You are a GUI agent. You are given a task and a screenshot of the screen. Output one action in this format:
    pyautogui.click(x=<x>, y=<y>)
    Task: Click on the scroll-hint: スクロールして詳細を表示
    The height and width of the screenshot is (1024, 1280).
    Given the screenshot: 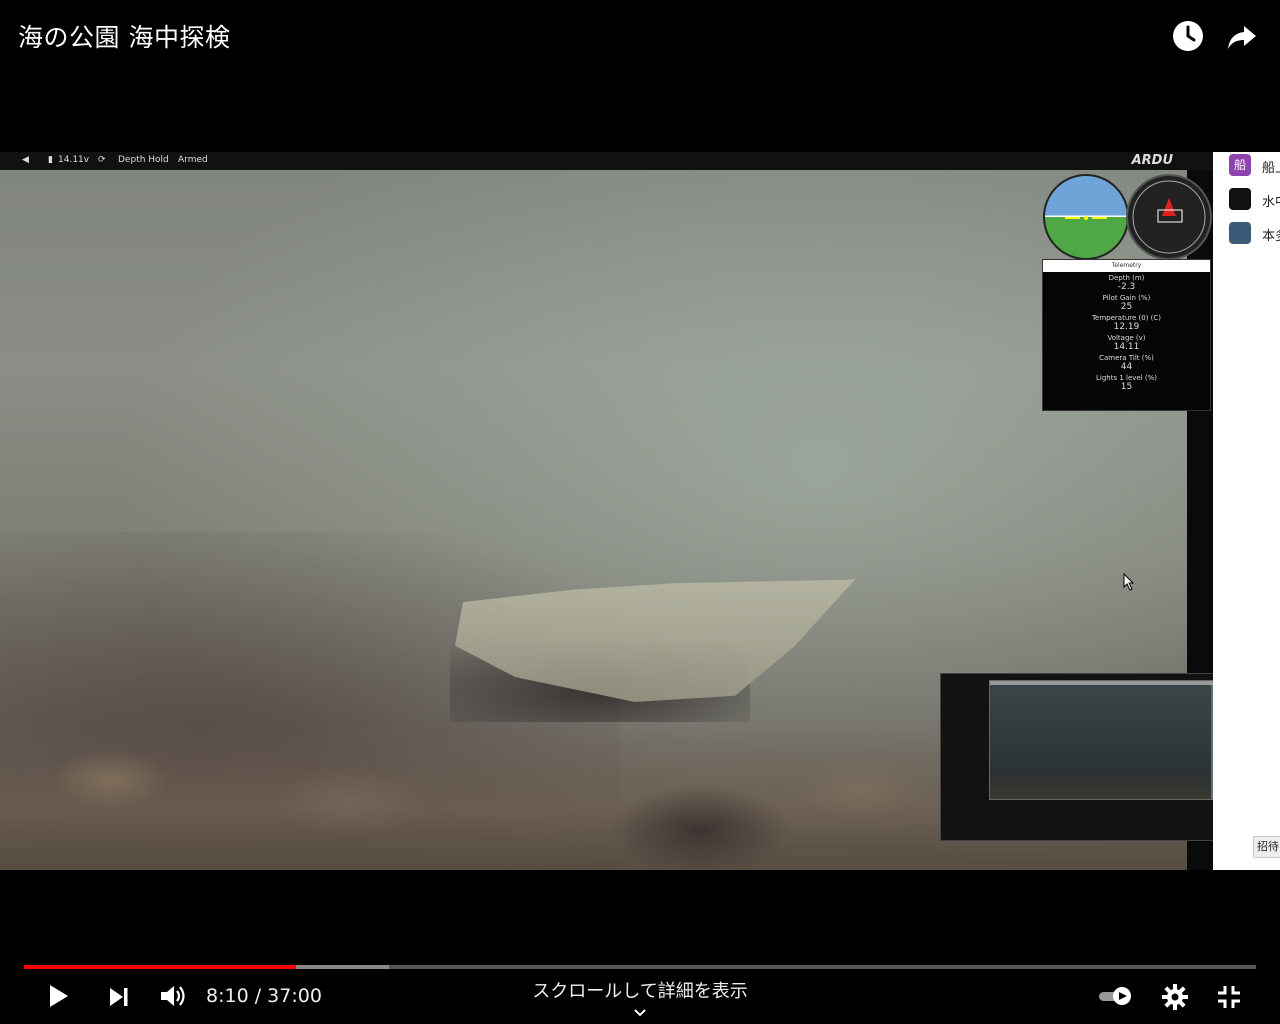 What is the action you would take?
    pyautogui.click(x=640, y=990)
    